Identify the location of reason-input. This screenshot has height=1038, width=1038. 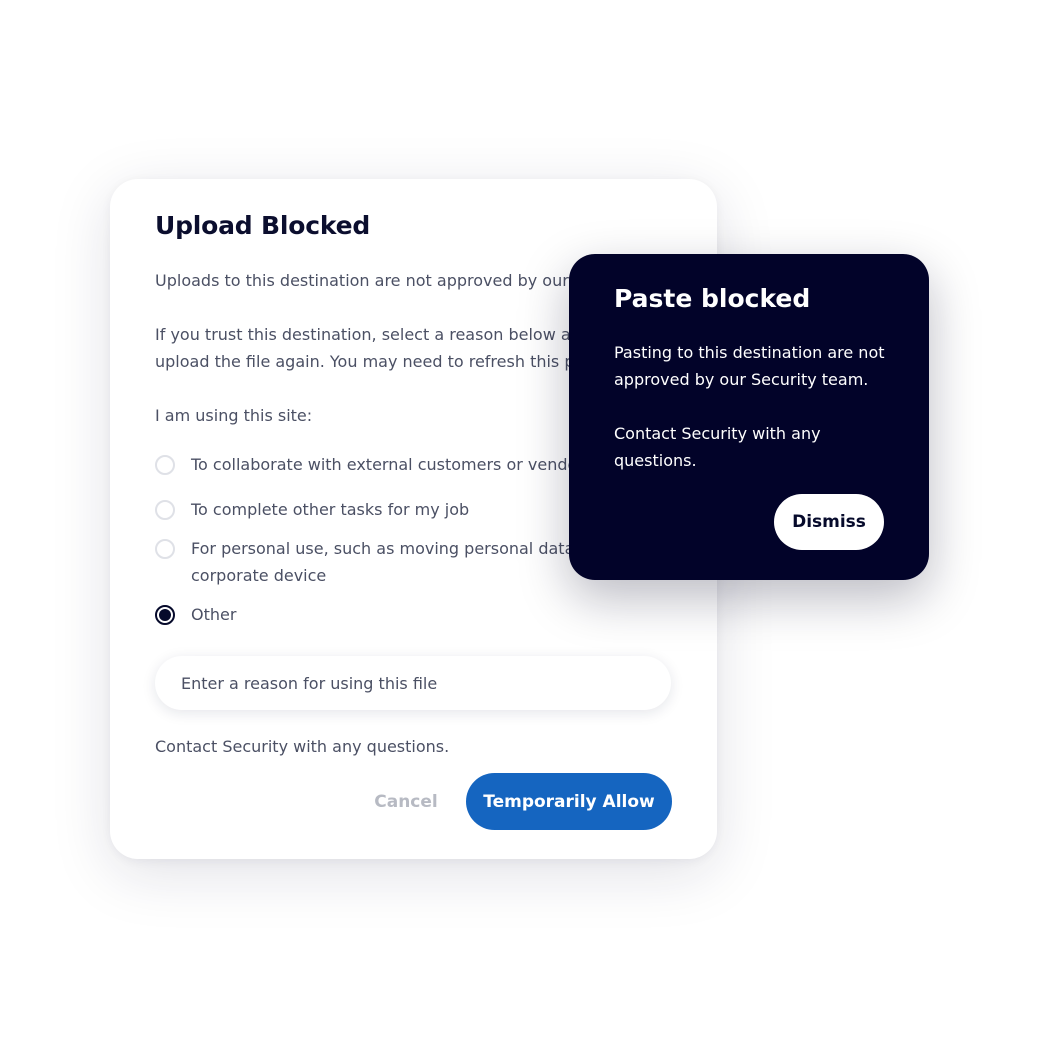
(413, 683).